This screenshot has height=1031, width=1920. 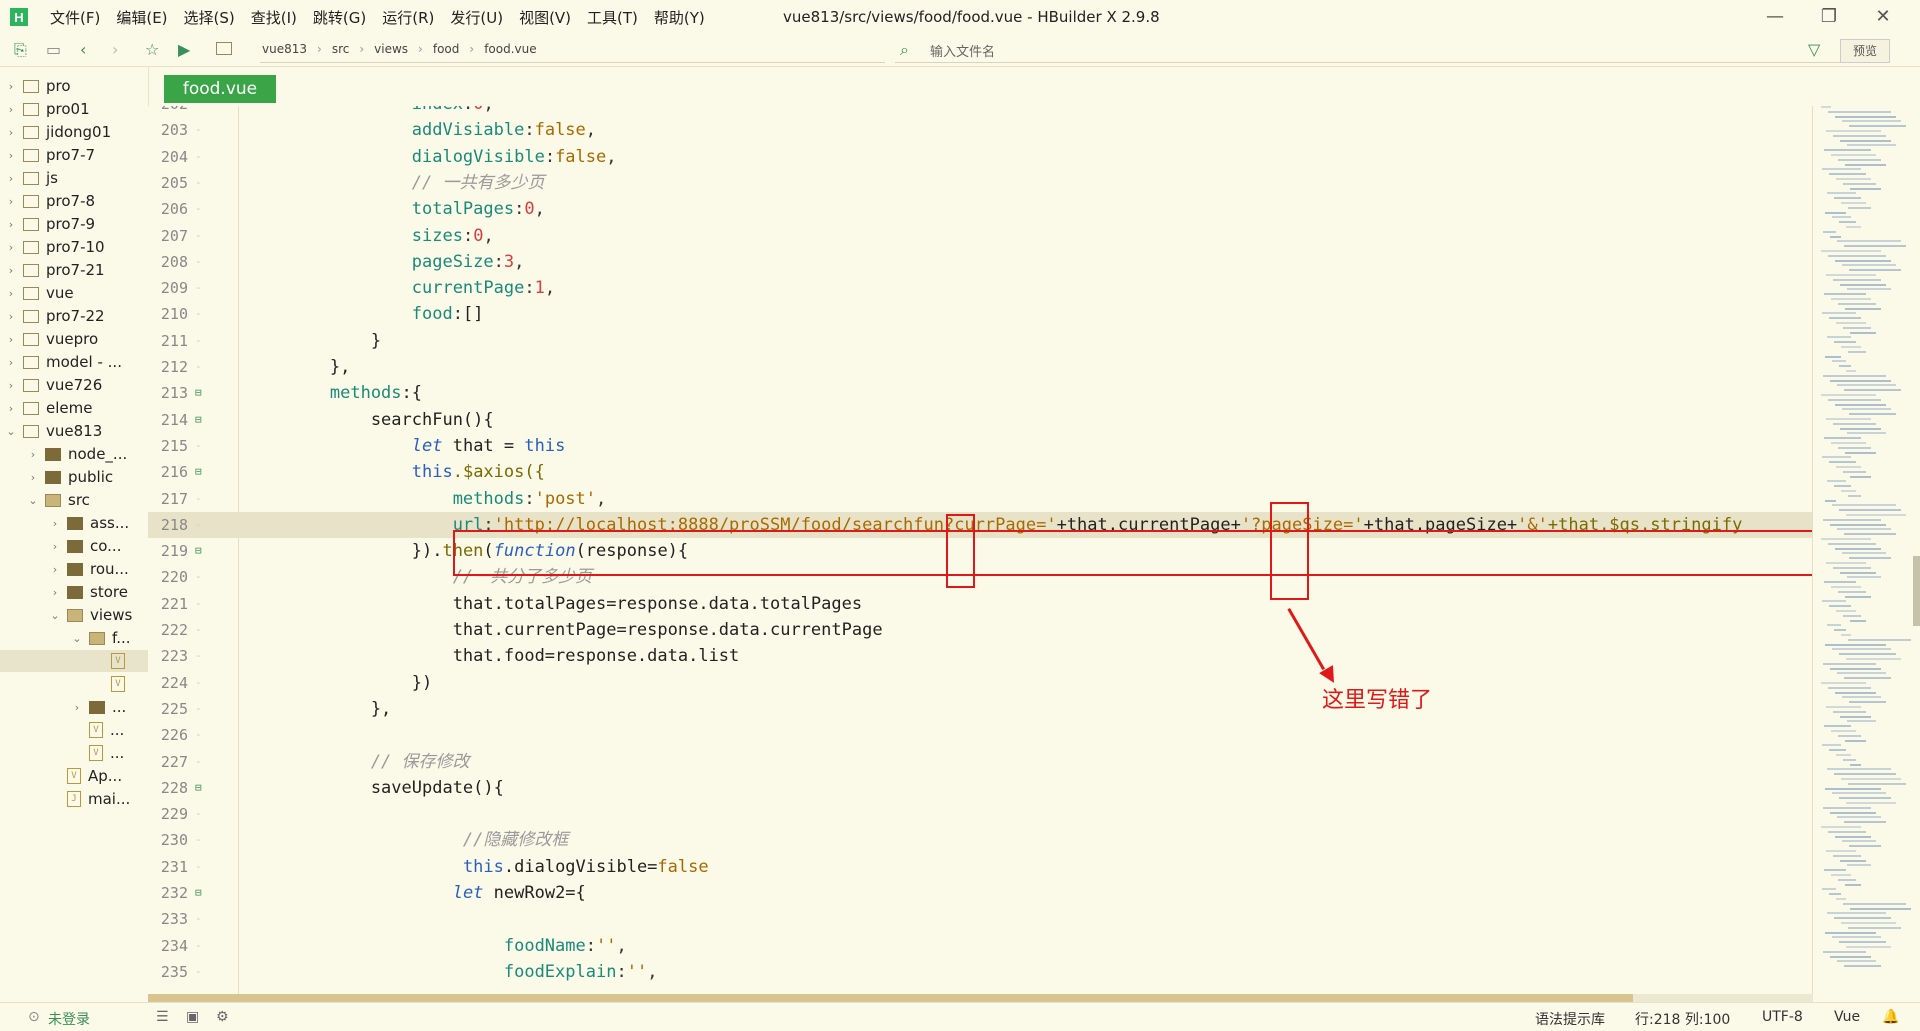 I want to click on menu-item: 文件(F), so click(x=75, y=17).